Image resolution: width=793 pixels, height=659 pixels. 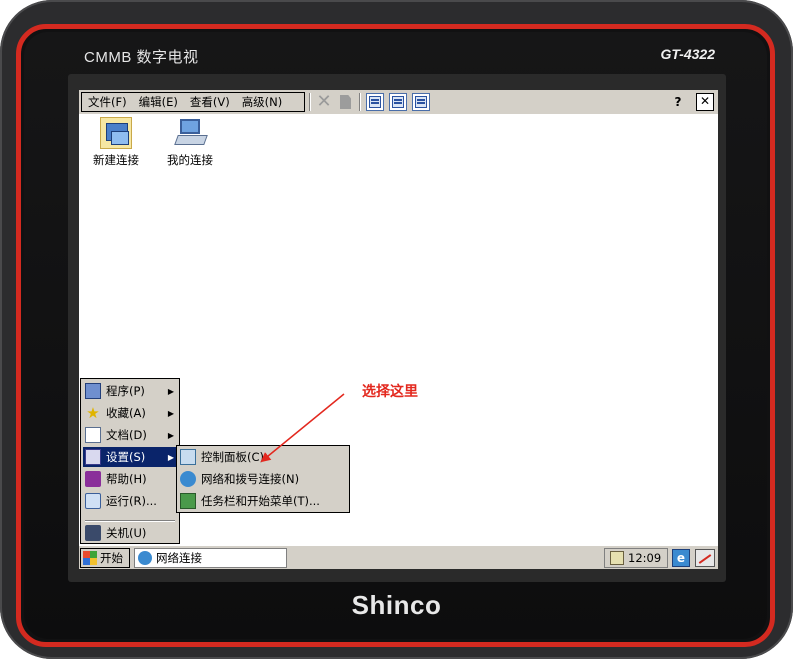 What do you see at coordinates (210, 102) in the screenshot?
I see `menu-view: 查看(V)` at bounding box center [210, 102].